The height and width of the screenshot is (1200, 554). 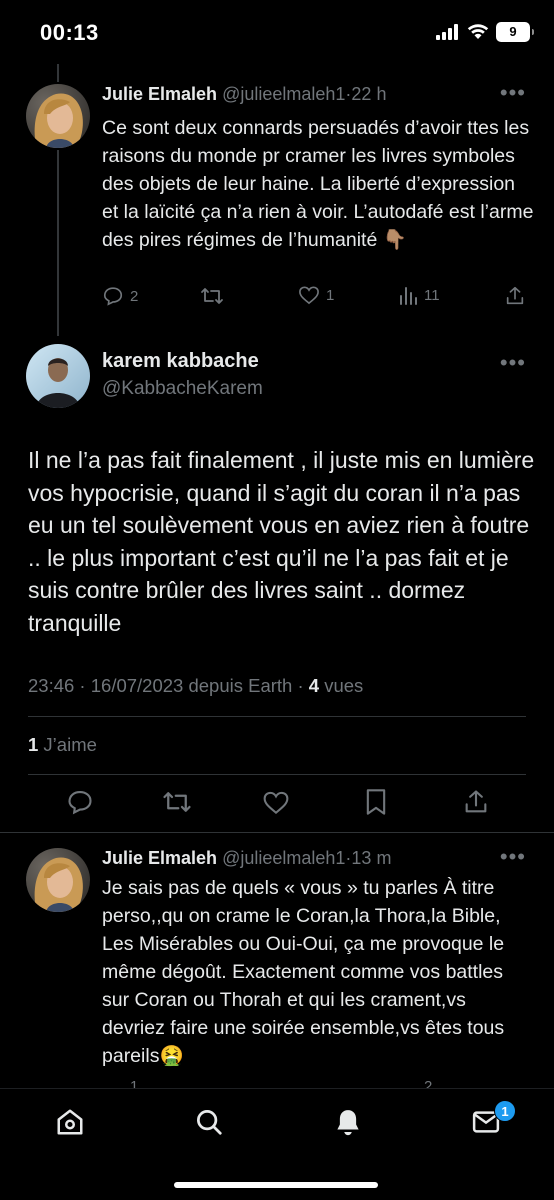 I want to click on tweet-actions: 2 1 11, so click(x=317, y=299).